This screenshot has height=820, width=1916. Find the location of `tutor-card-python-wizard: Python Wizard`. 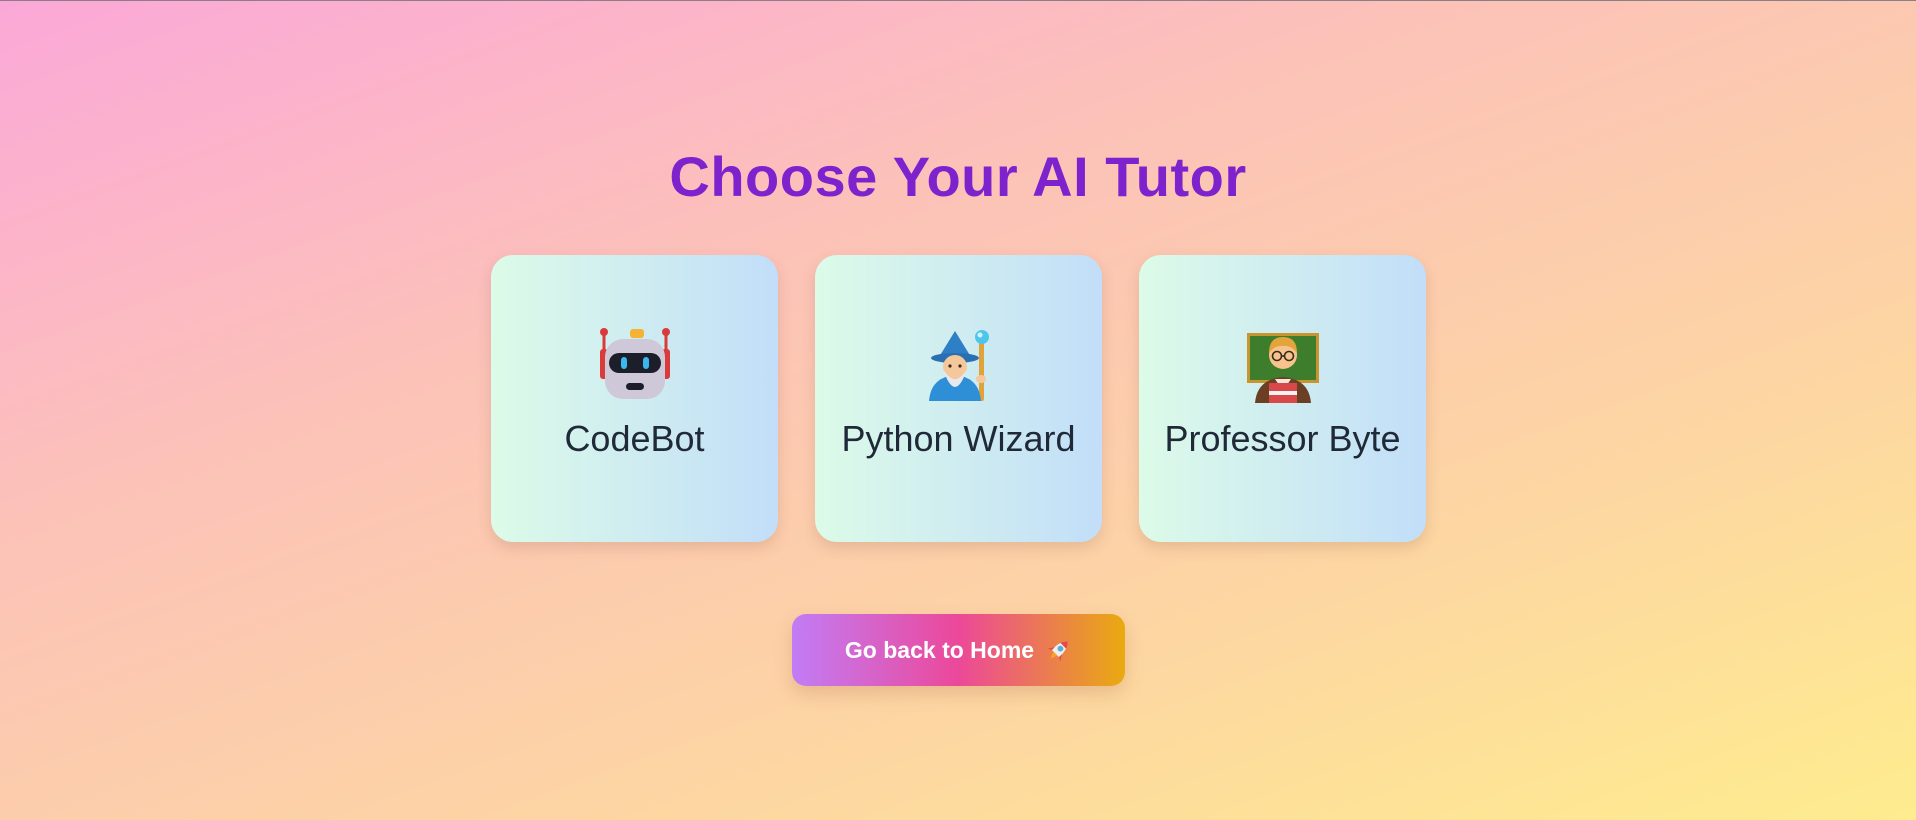

tutor-card-python-wizard: Python Wizard is located at coordinates (958, 398).